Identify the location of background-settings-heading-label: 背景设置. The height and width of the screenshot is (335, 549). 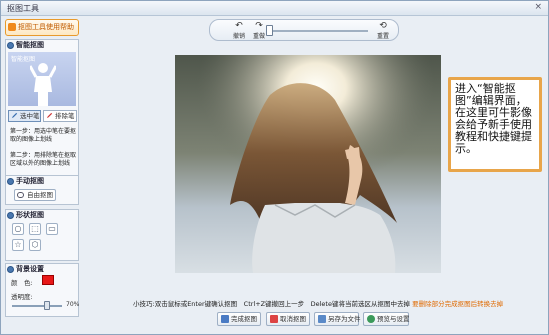
(30, 269).